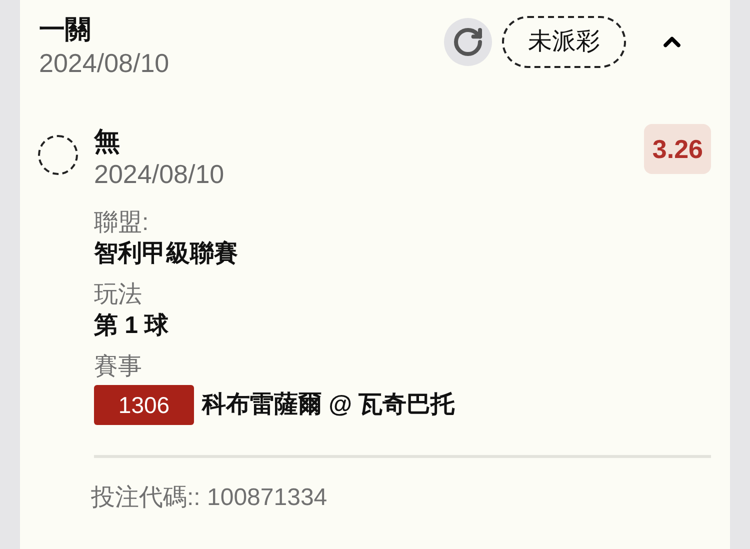  Describe the element at coordinates (118, 295) in the screenshot. I see `field-label: 玩法` at that location.